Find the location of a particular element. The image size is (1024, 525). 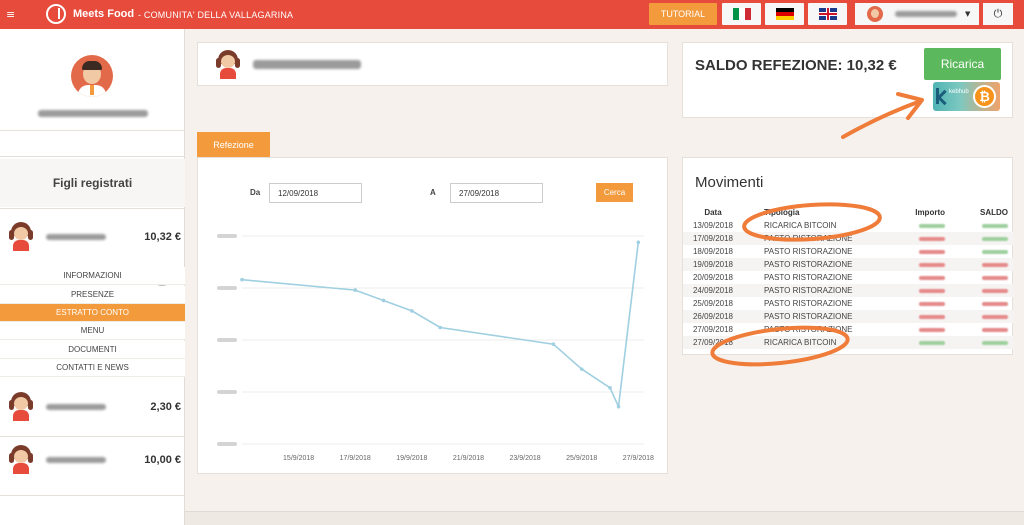

user-menu-dropdown: ▼ is located at coordinates (917, 14).